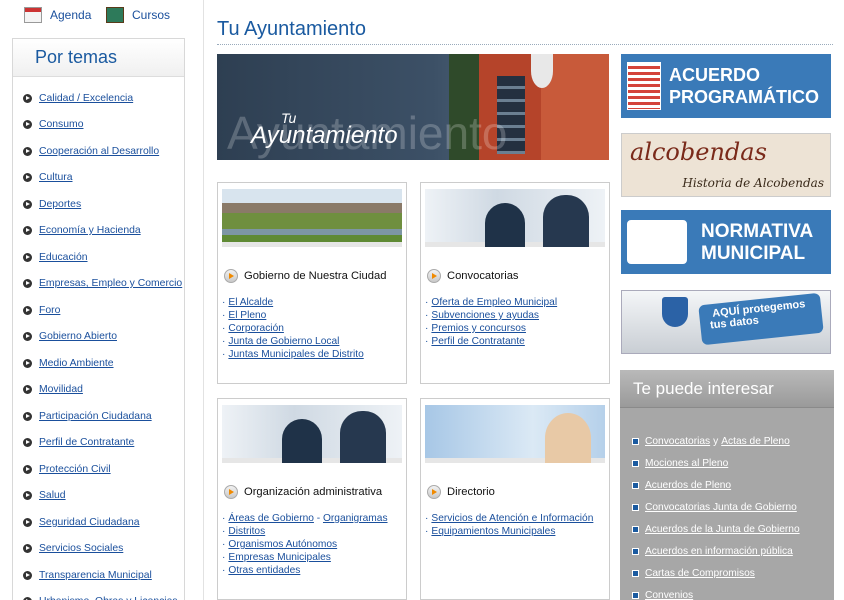 The width and height of the screenshot is (844, 600). Describe the element at coordinates (98, 310) in the screenshot. I see `sidebar-item: Foro` at that location.